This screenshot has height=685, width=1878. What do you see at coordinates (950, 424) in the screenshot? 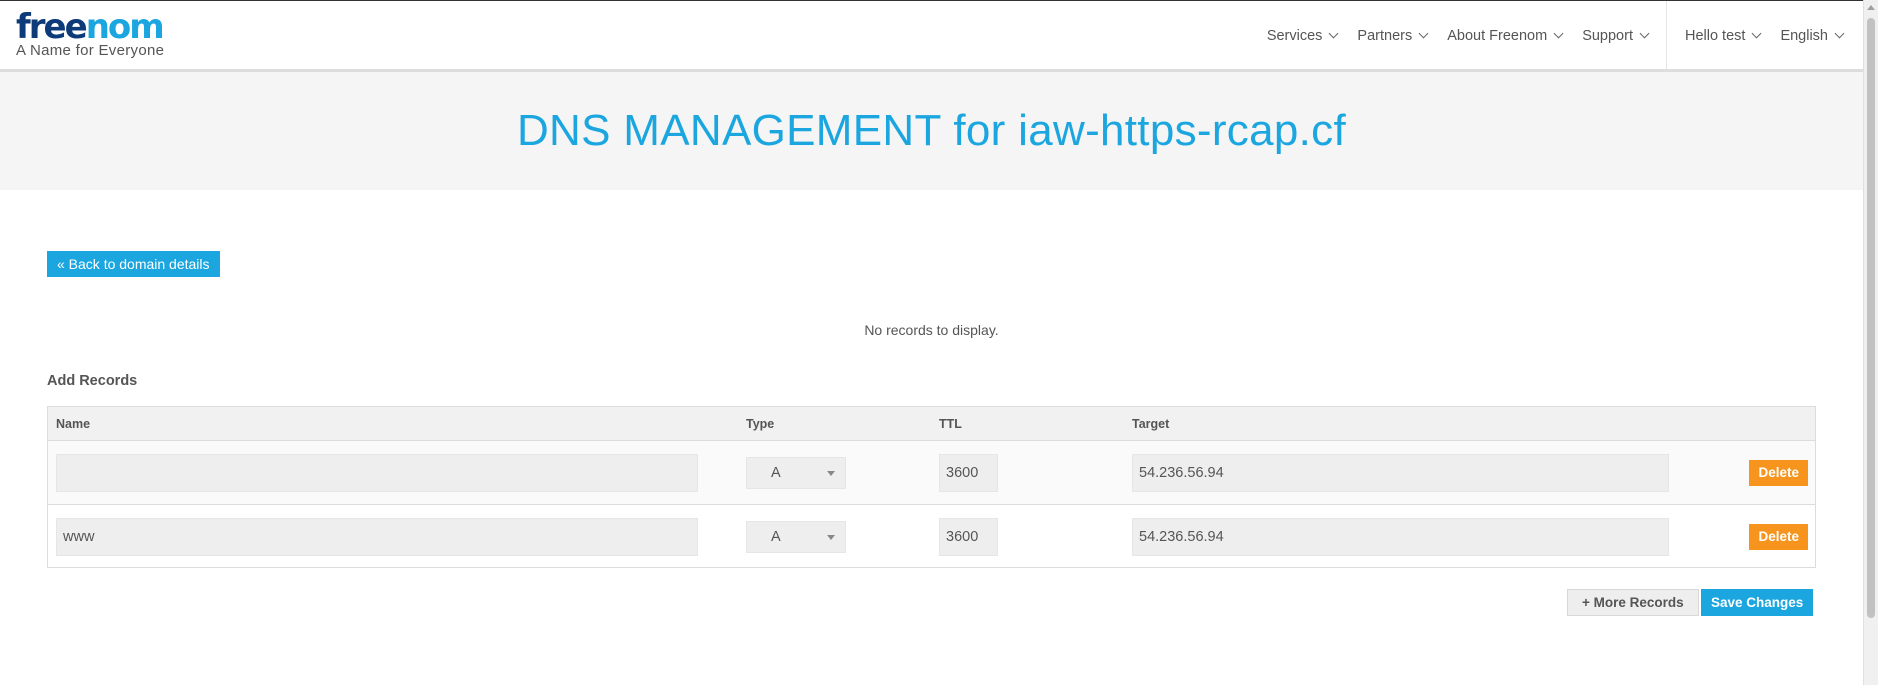
I see `column-header-ttl: TTL` at bounding box center [950, 424].